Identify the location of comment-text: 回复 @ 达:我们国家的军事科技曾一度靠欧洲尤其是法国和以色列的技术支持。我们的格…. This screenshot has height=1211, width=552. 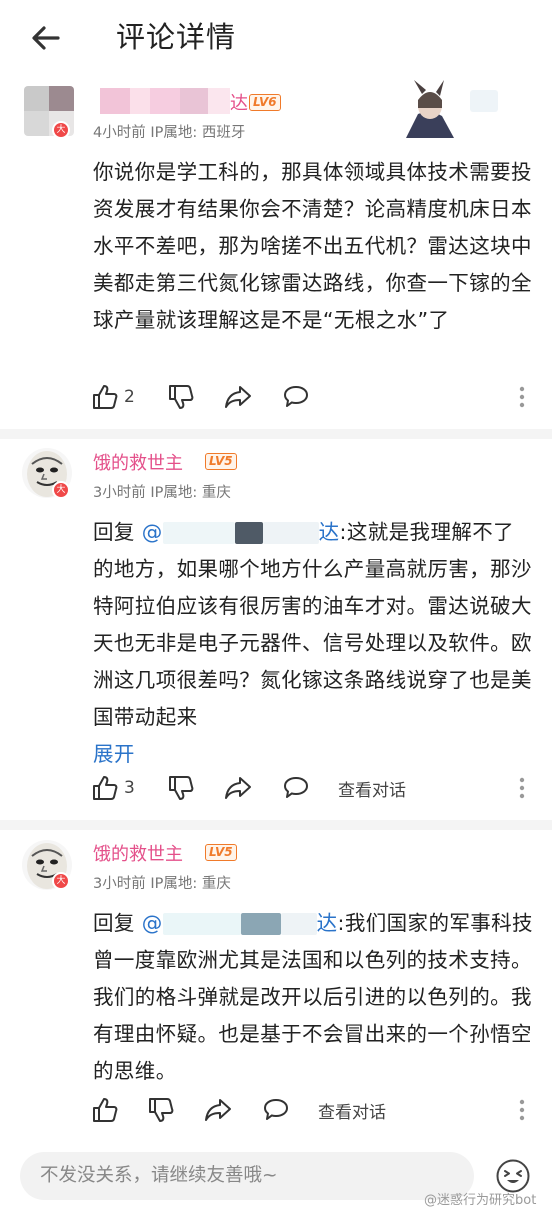
(313, 997).